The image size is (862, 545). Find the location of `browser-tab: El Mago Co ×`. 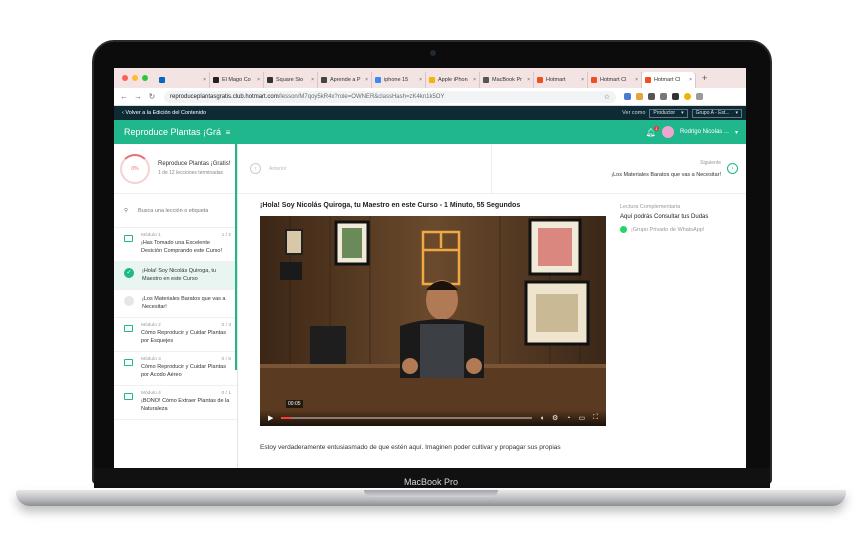

browser-tab: El Mago Co × is located at coordinates (237, 80).